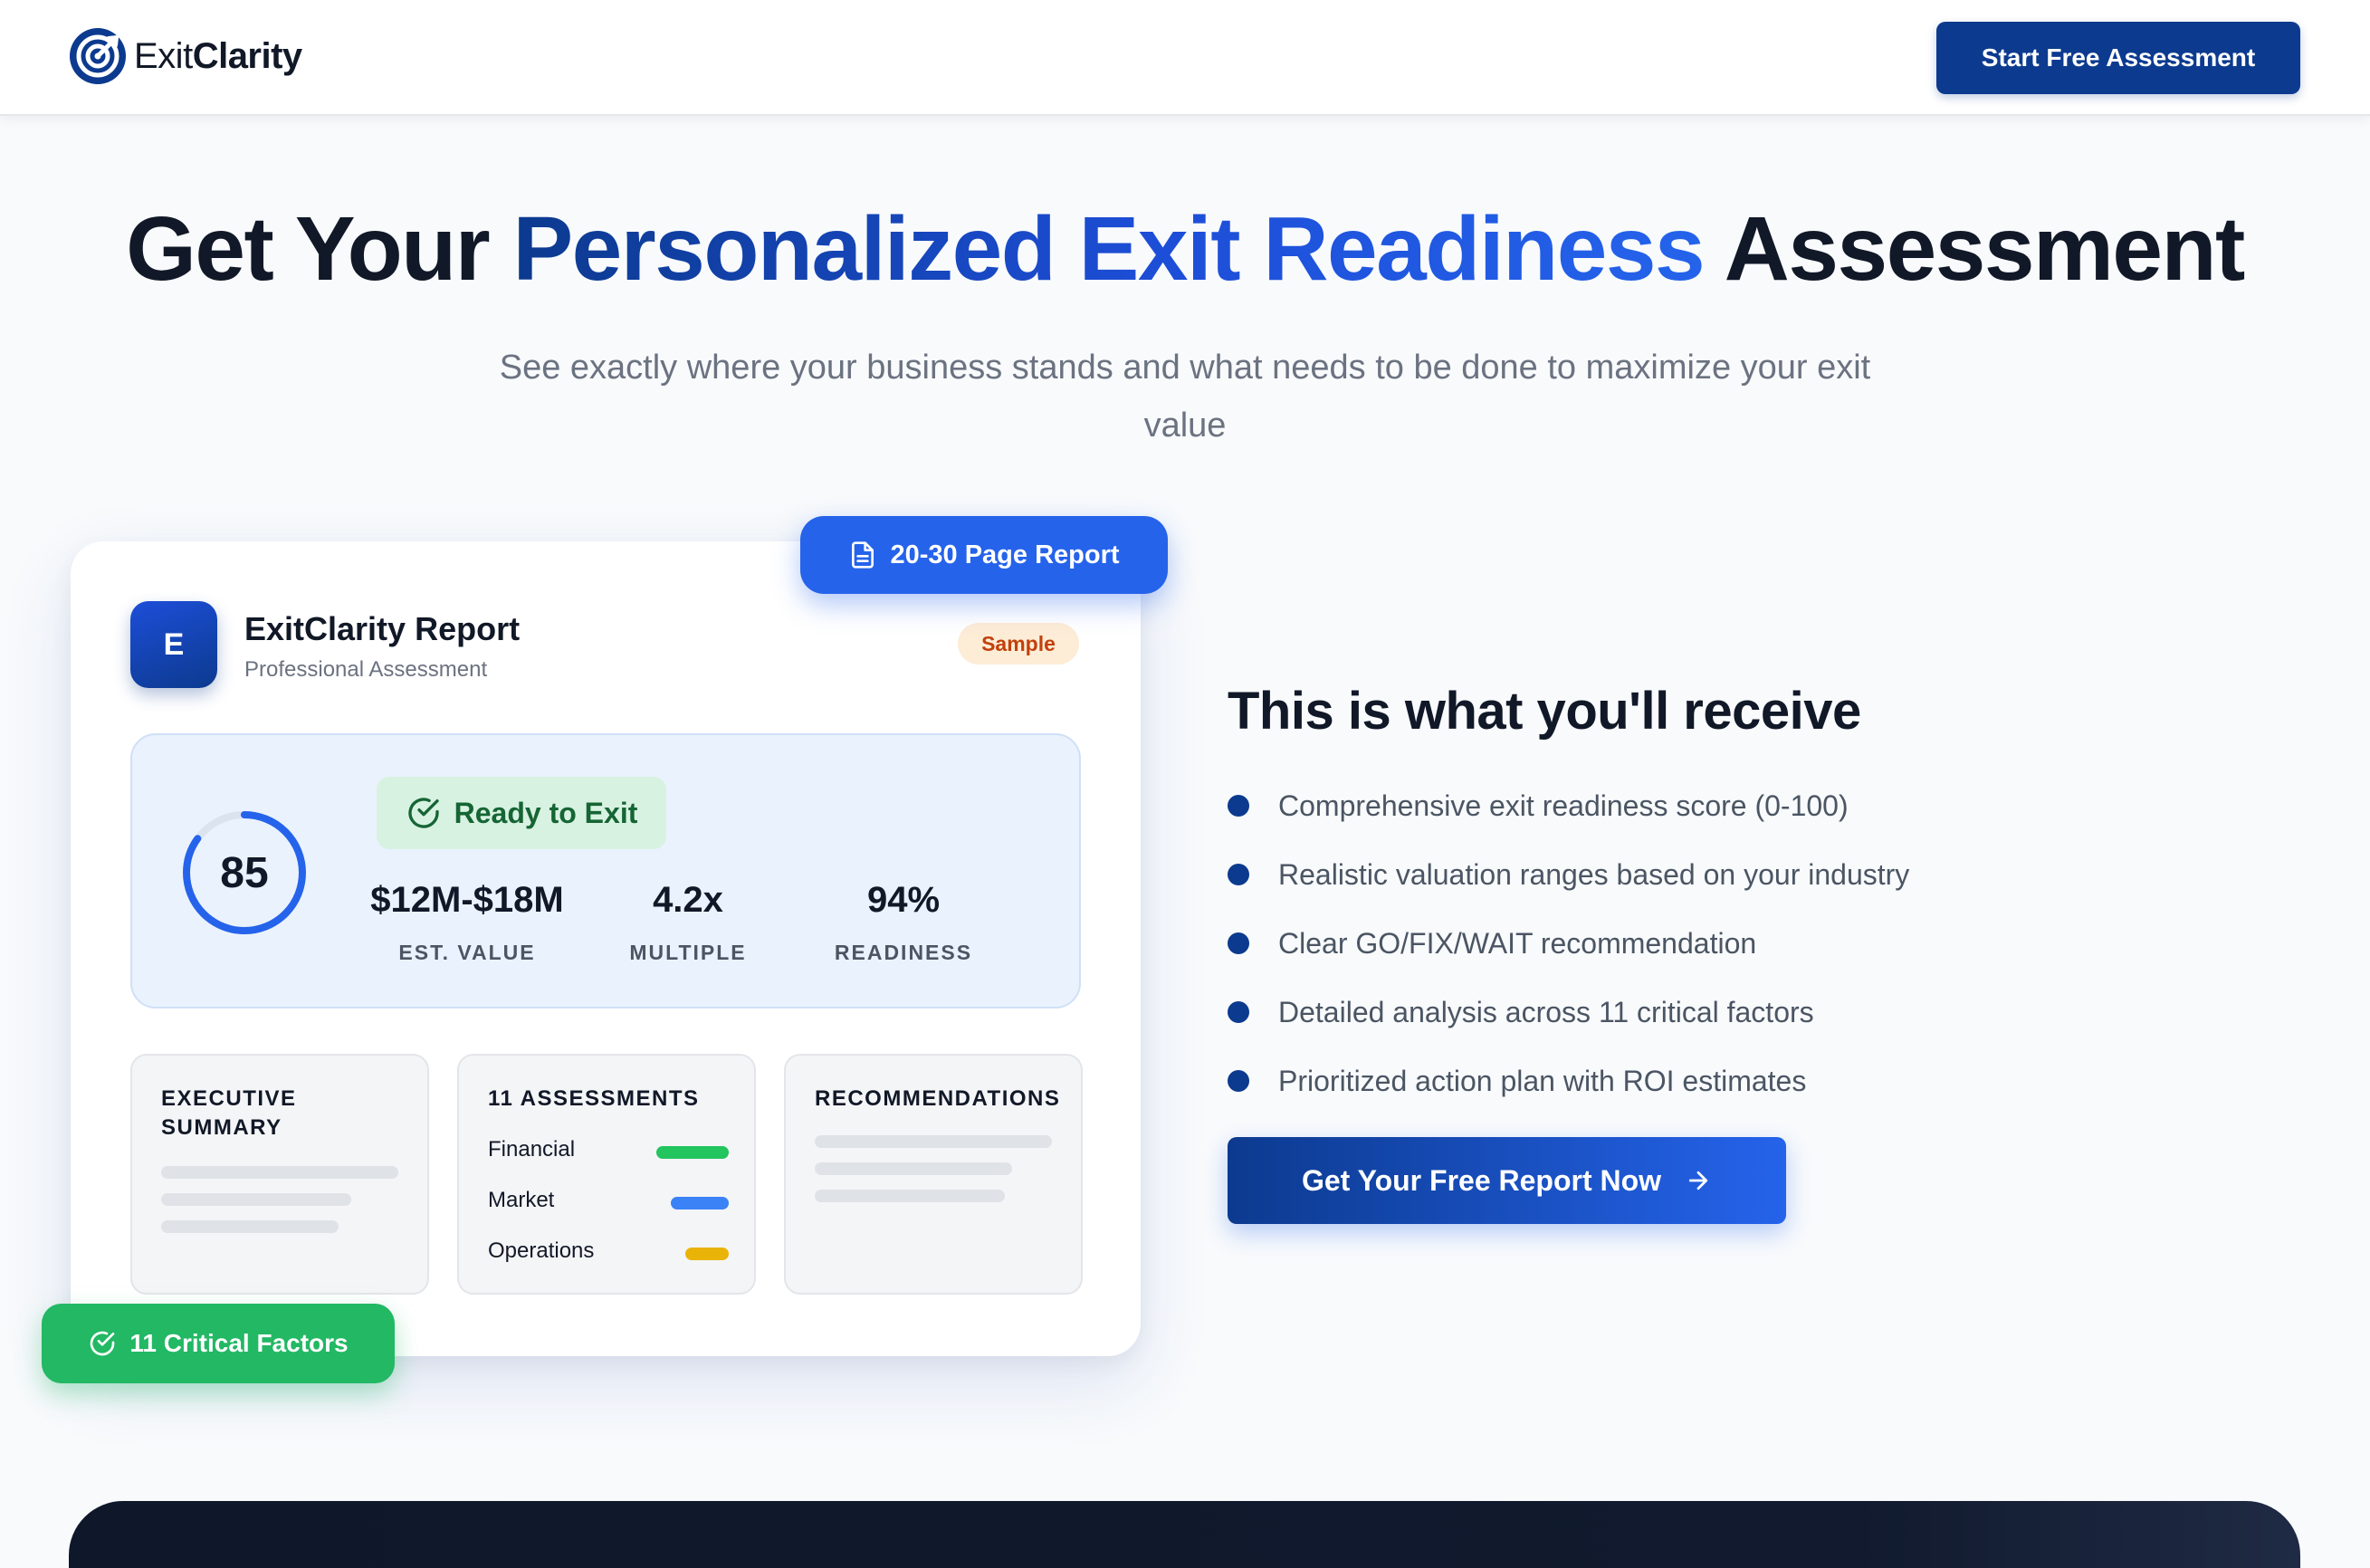 This screenshot has width=2370, height=1568. Describe the element at coordinates (1698, 1180) in the screenshot. I see `arrow-right-icon` at that location.